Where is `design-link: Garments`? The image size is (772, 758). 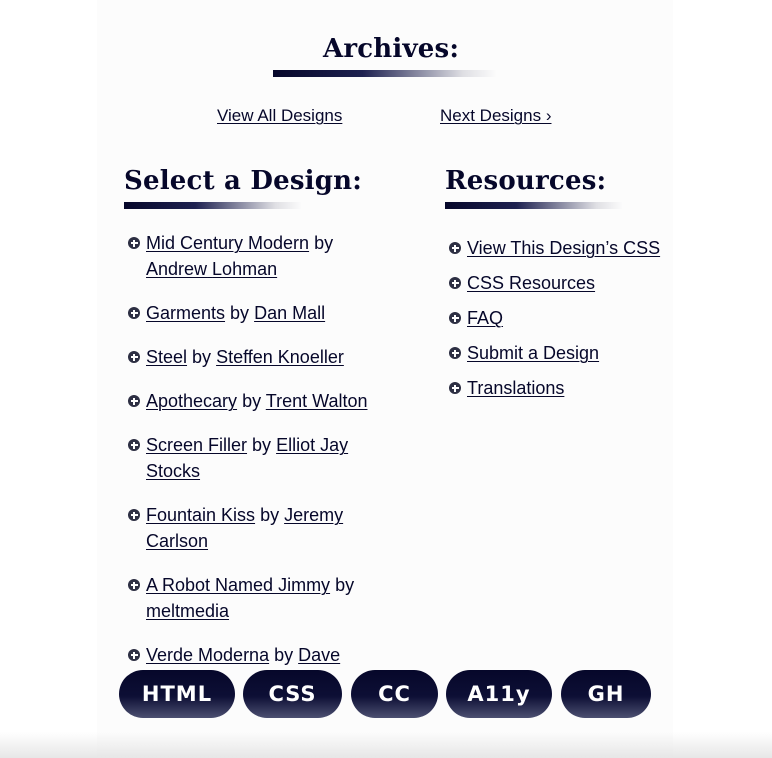 design-link: Garments is located at coordinates (185, 313).